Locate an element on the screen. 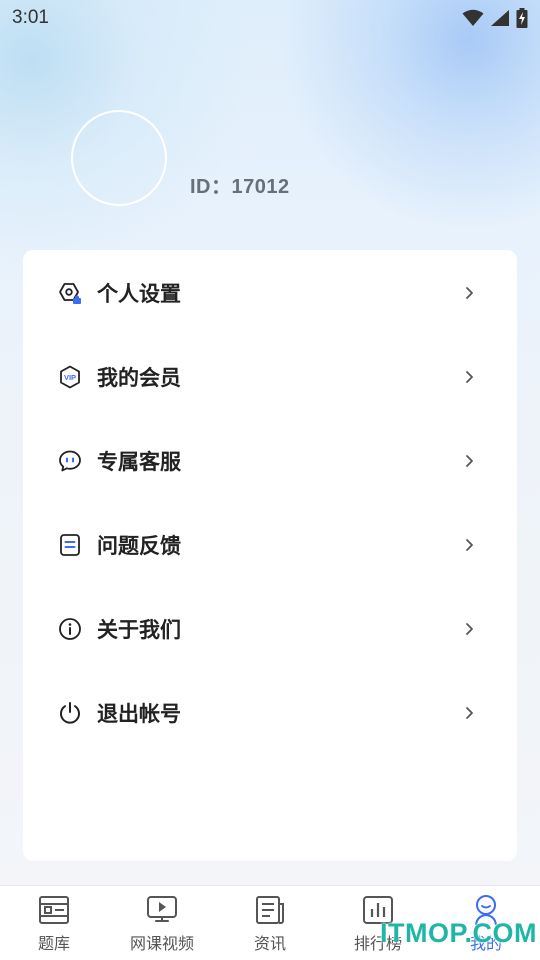 The height and width of the screenshot is (960, 540). chat-bubble-icon is located at coordinates (70, 461).